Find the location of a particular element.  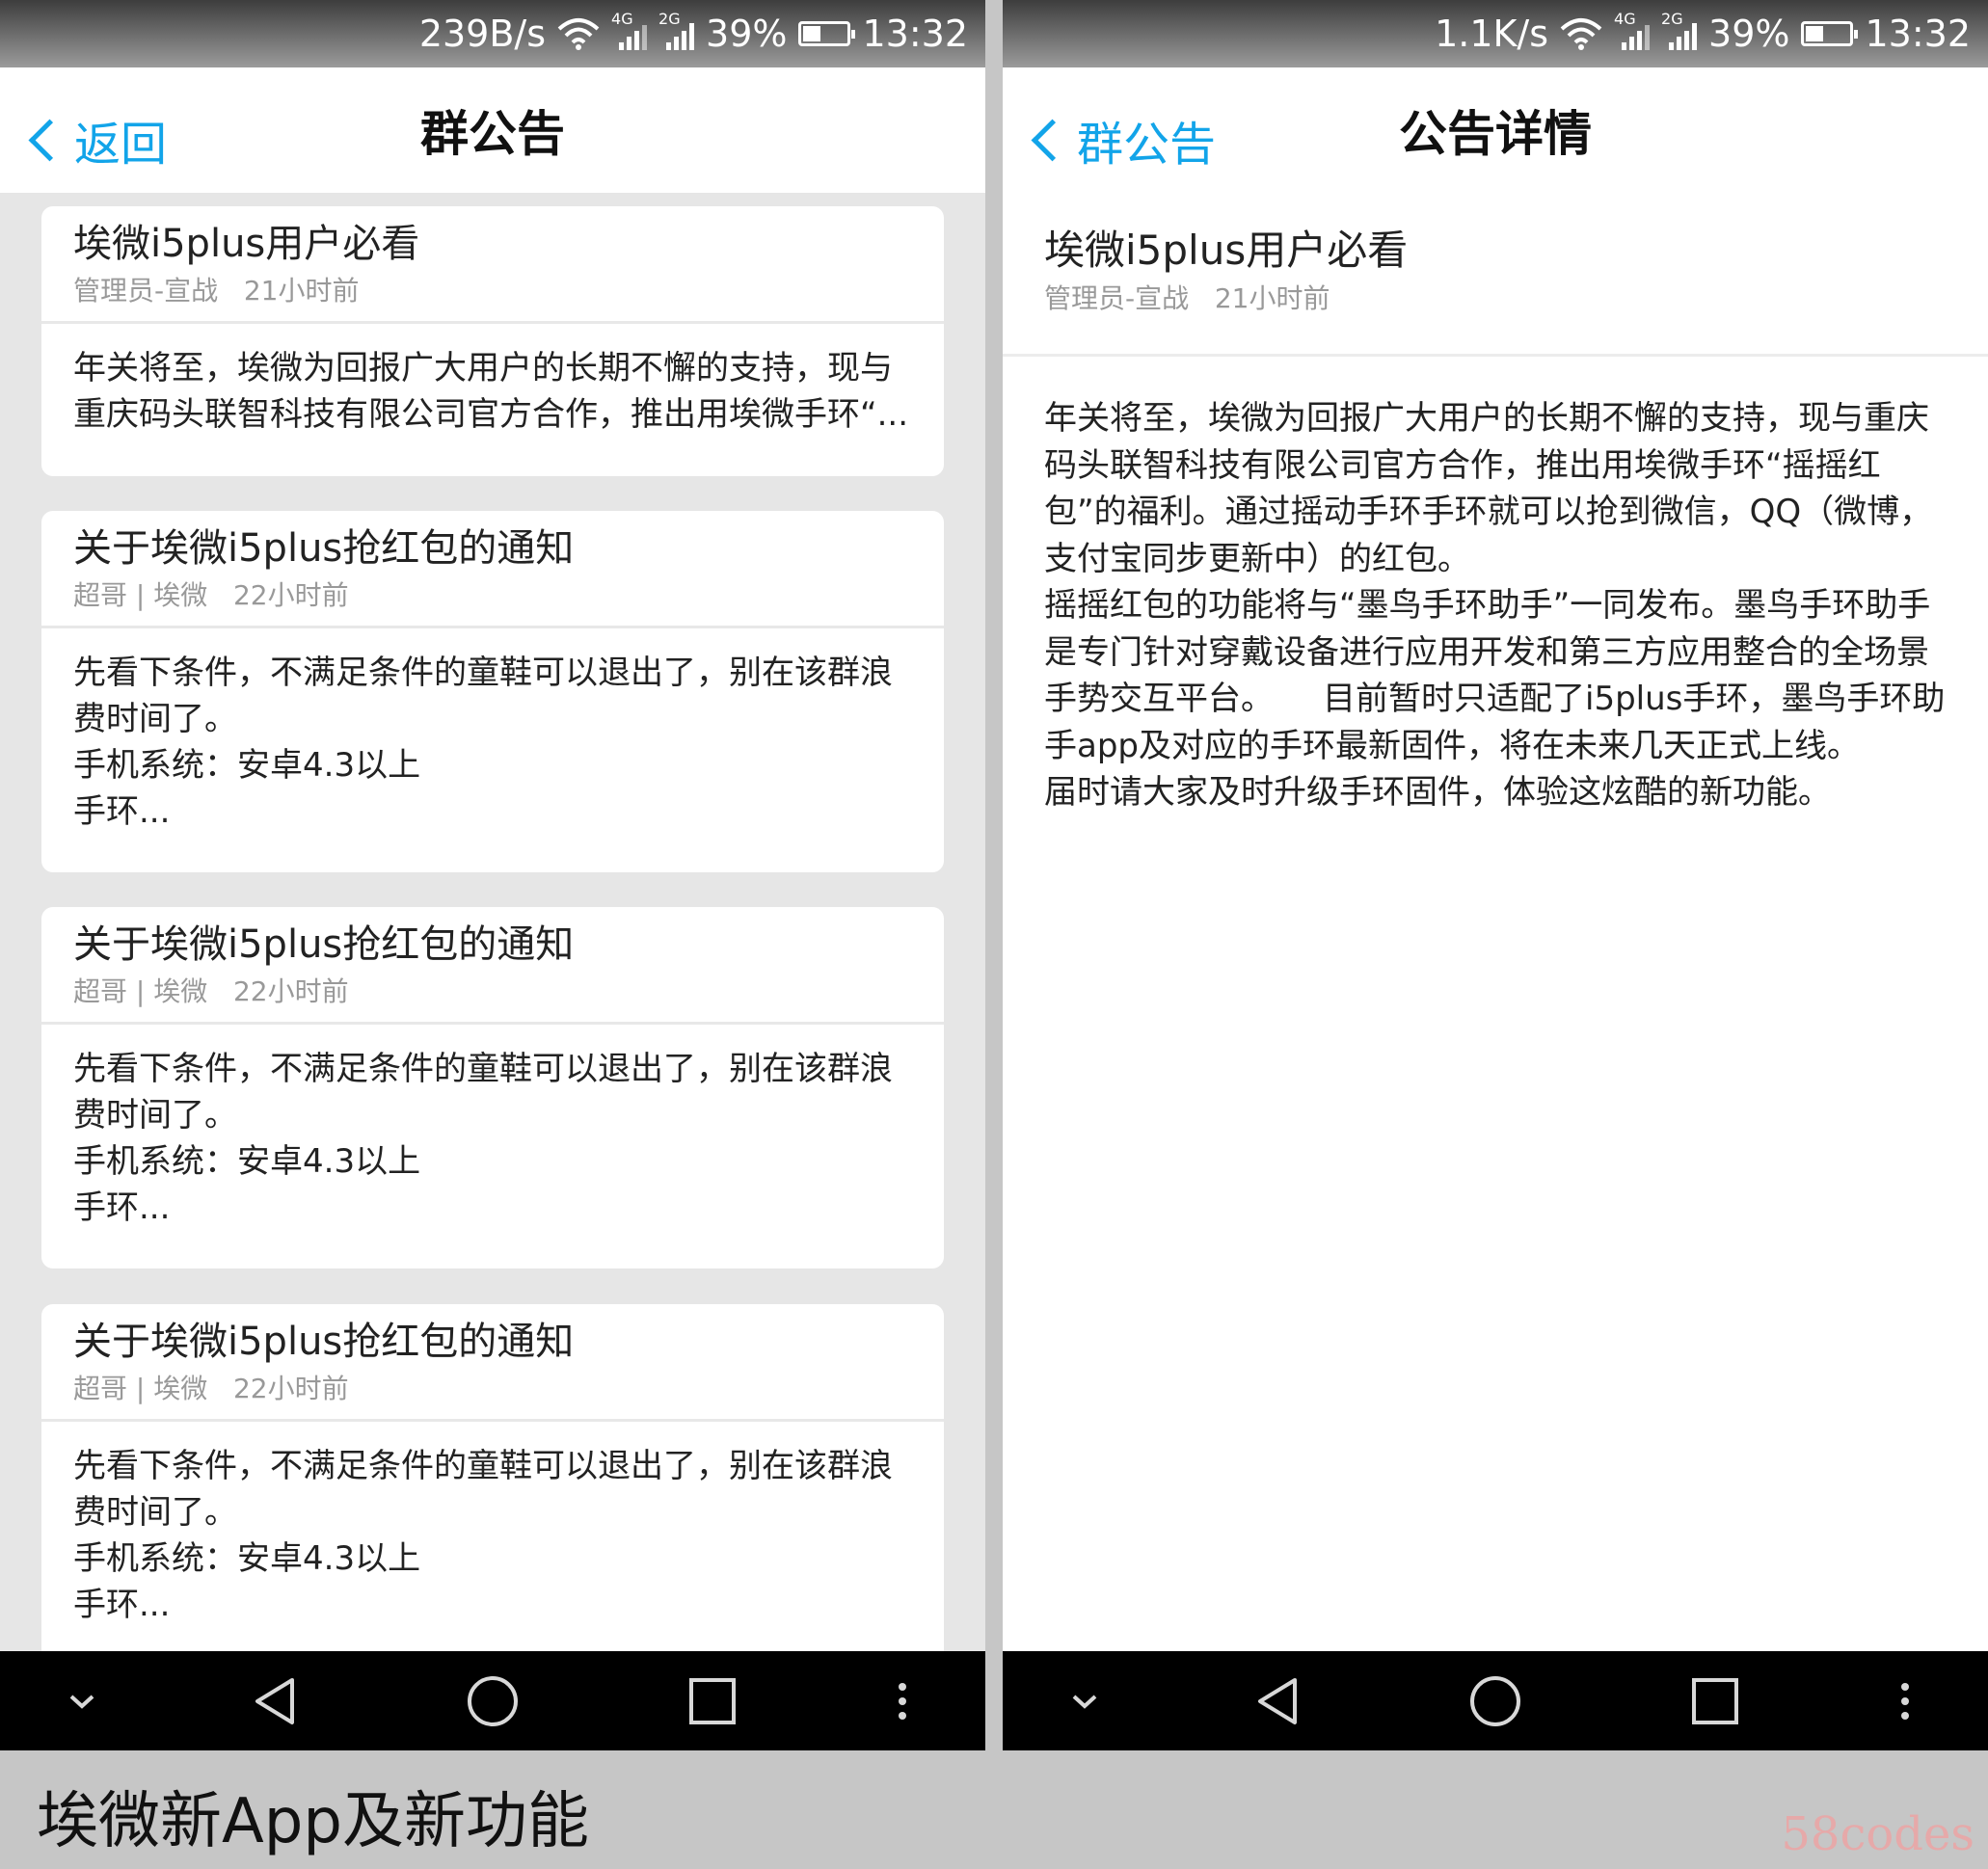

detail-line: 摇摇红包的功能将与“墨鸟手环助手”一同发布。墨鸟手环助手 is located at coordinates (1487, 605).